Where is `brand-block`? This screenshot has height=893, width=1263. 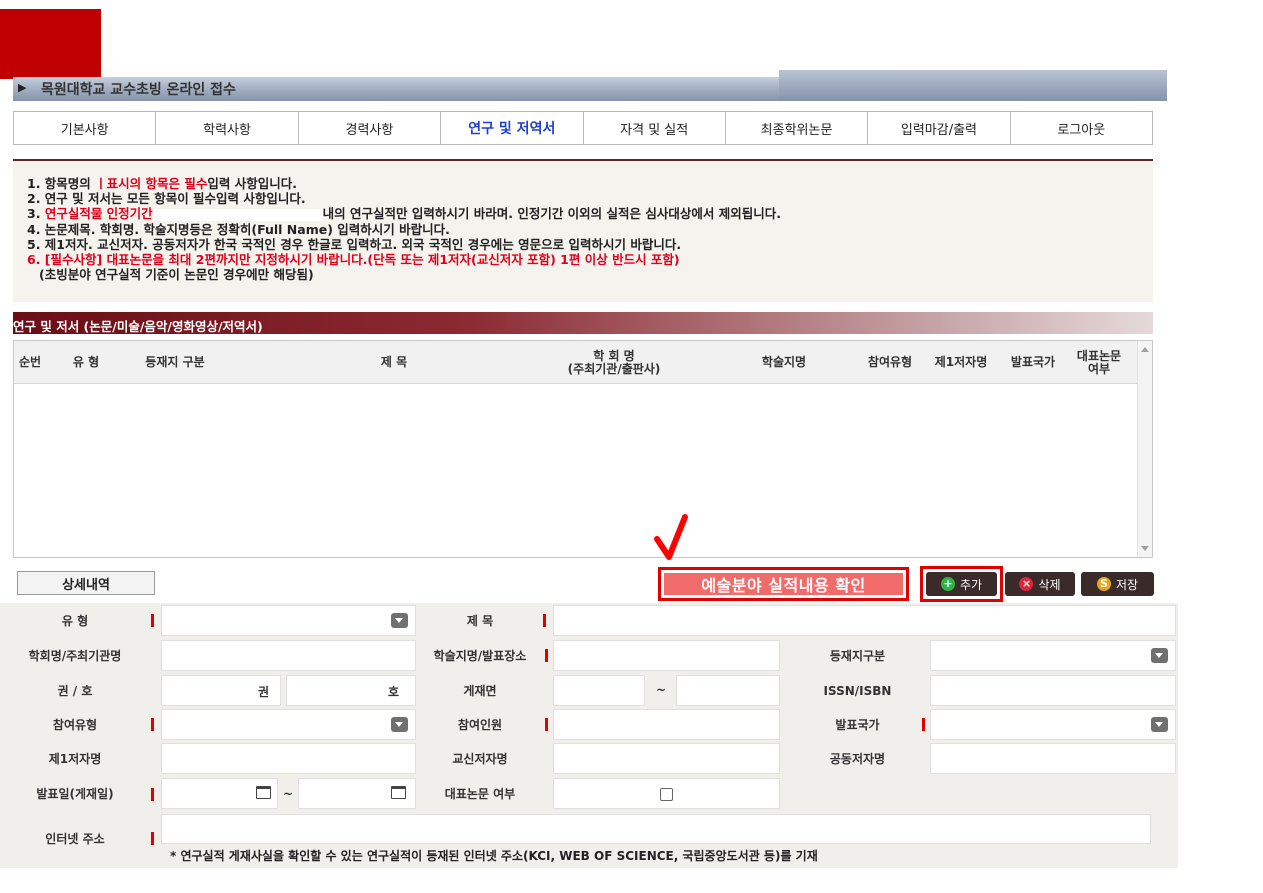 brand-block is located at coordinates (50, 44).